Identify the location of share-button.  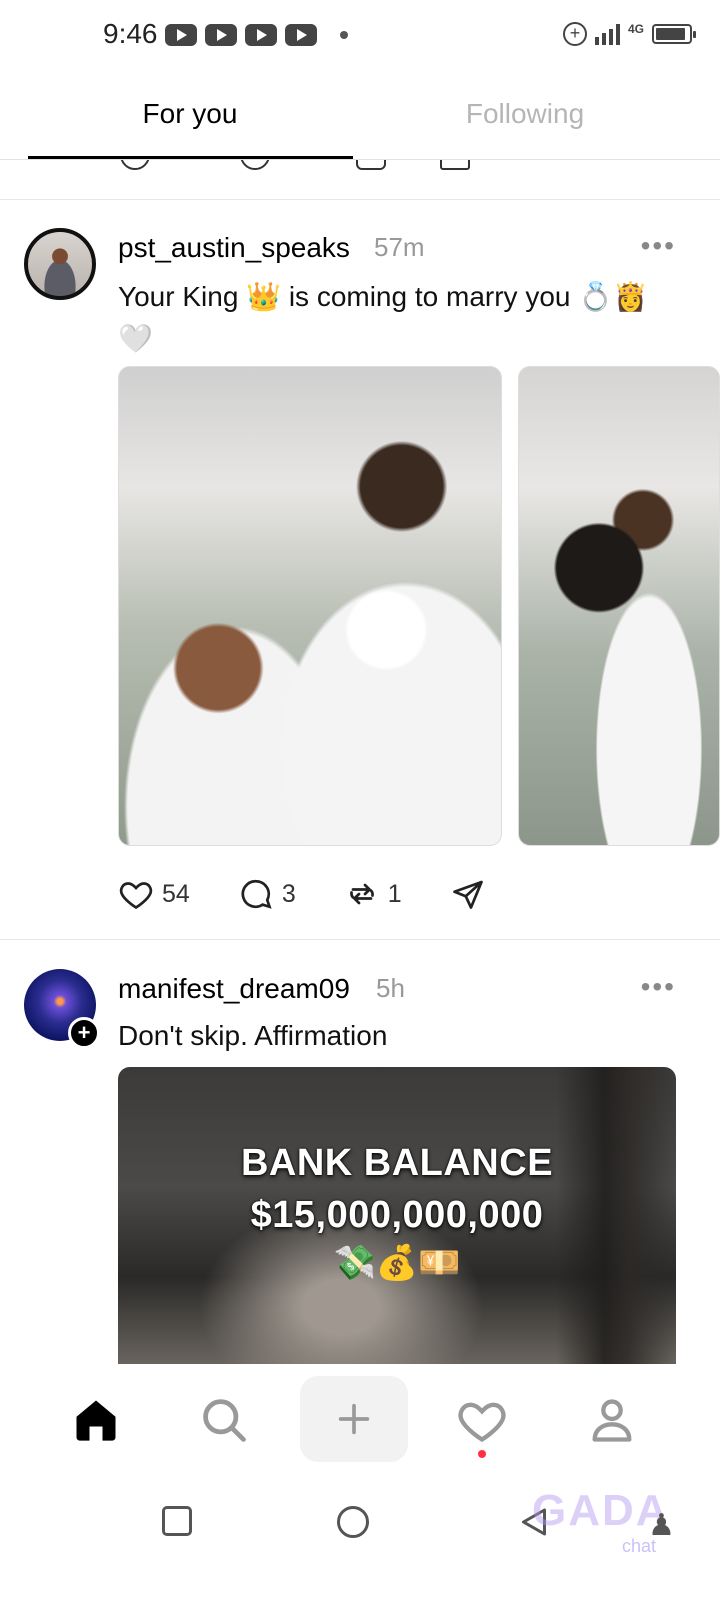
(468, 894).